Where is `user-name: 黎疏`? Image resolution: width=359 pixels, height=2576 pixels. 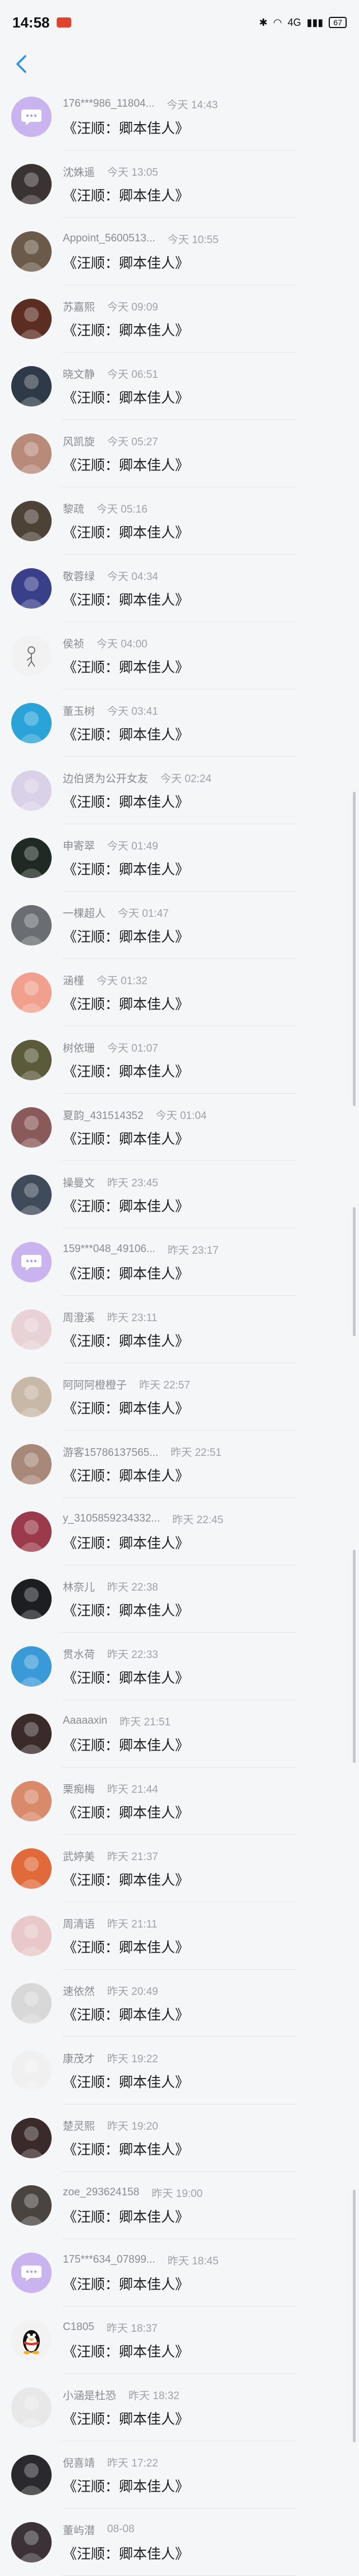 user-name: 黎疏 is located at coordinates (73, 508).